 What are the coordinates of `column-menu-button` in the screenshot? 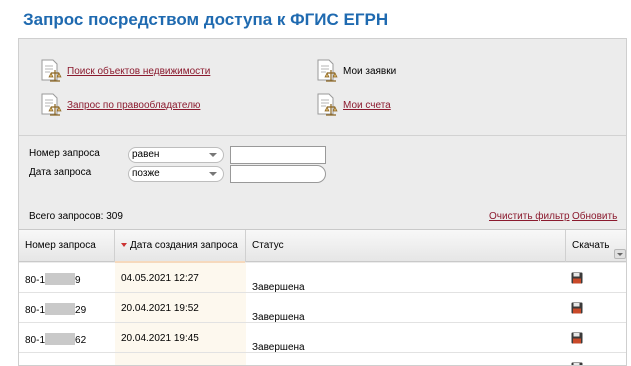 It's located at (620, 254).